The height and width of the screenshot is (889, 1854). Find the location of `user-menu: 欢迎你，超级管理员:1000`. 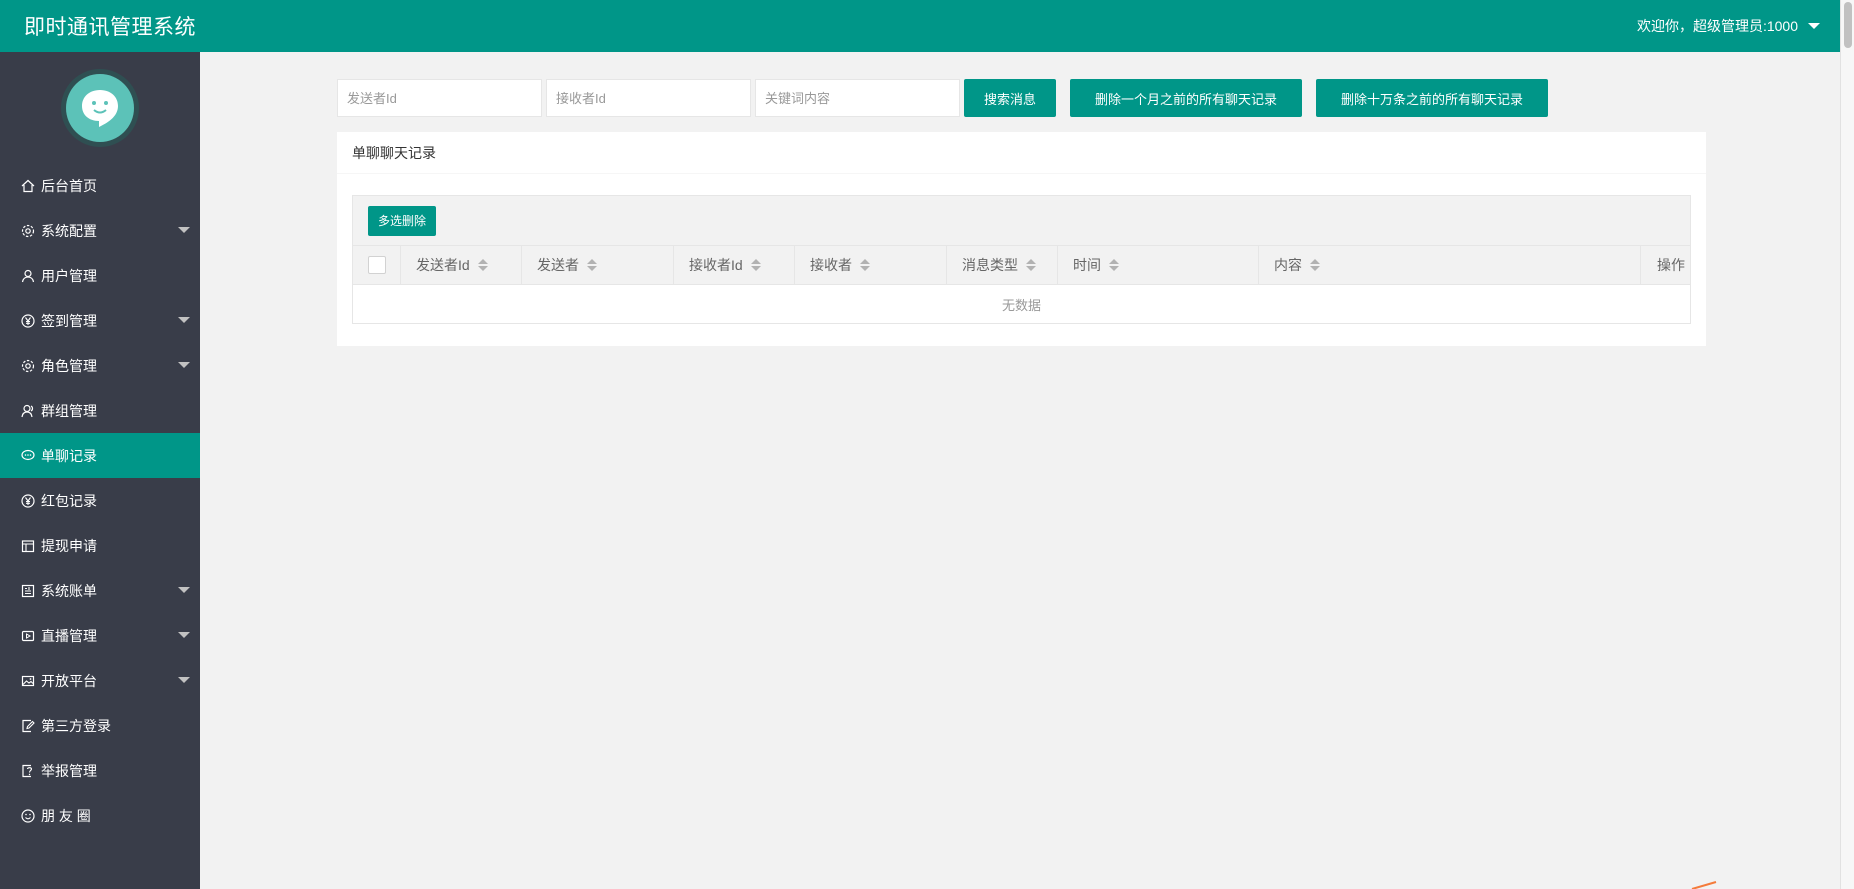

user-menu: 欢迎你，超级管理员:1000 is located at coordinates (1728, 26).